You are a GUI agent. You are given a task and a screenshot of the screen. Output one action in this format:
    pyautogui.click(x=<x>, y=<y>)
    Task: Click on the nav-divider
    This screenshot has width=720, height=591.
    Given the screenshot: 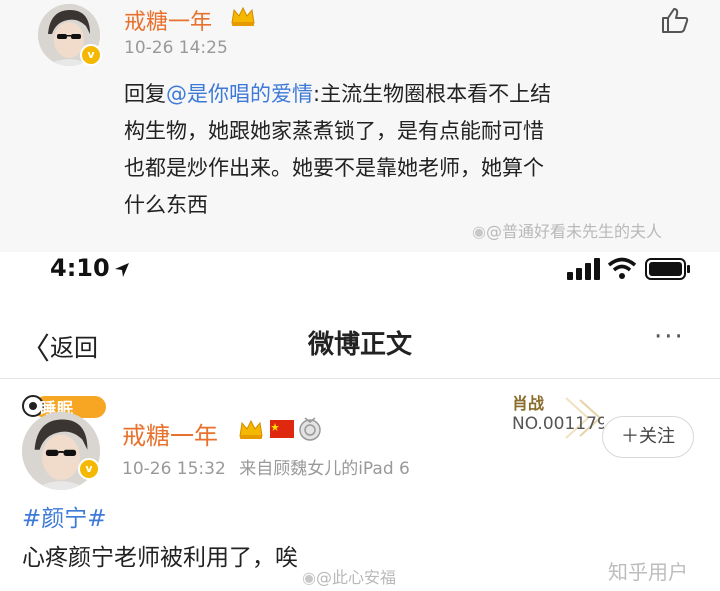 What is the action you would take?
    pyautogui.click(x=360, y=378)
    